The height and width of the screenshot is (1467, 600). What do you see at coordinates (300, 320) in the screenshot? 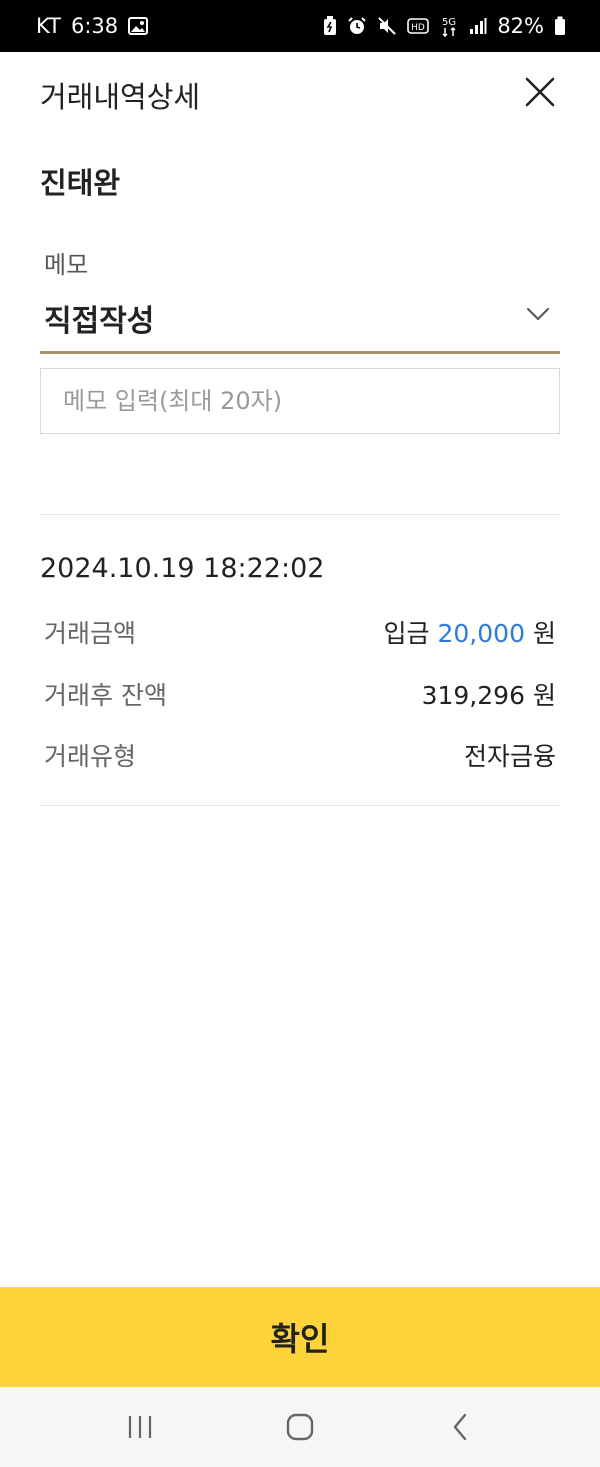
I see `memo-type-select: 직접작성` at bounding box center [300, 320].